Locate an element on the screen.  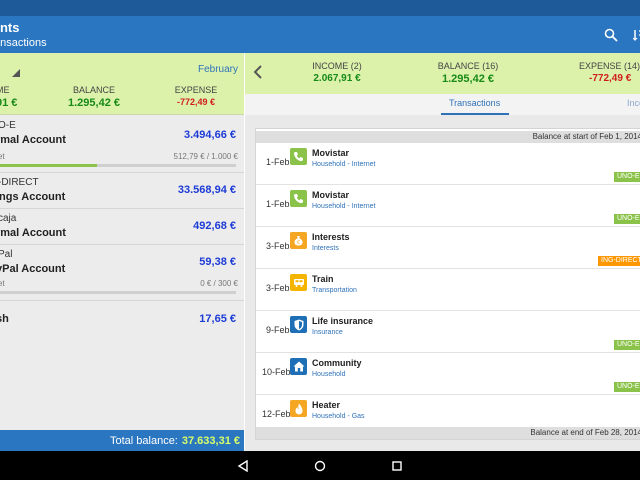
account-balance: 17,65 € is located at coordinates (217, 319).